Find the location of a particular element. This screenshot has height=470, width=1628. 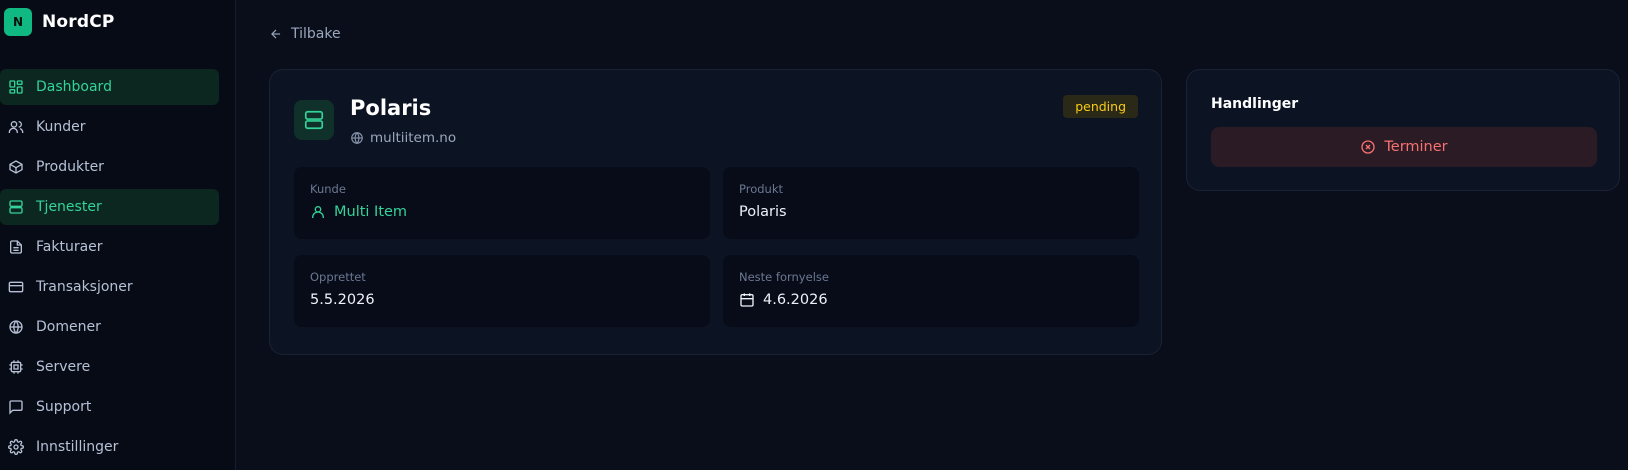

sidebar-item-tjenester: Tjenester is located at coordinates (109, 207).